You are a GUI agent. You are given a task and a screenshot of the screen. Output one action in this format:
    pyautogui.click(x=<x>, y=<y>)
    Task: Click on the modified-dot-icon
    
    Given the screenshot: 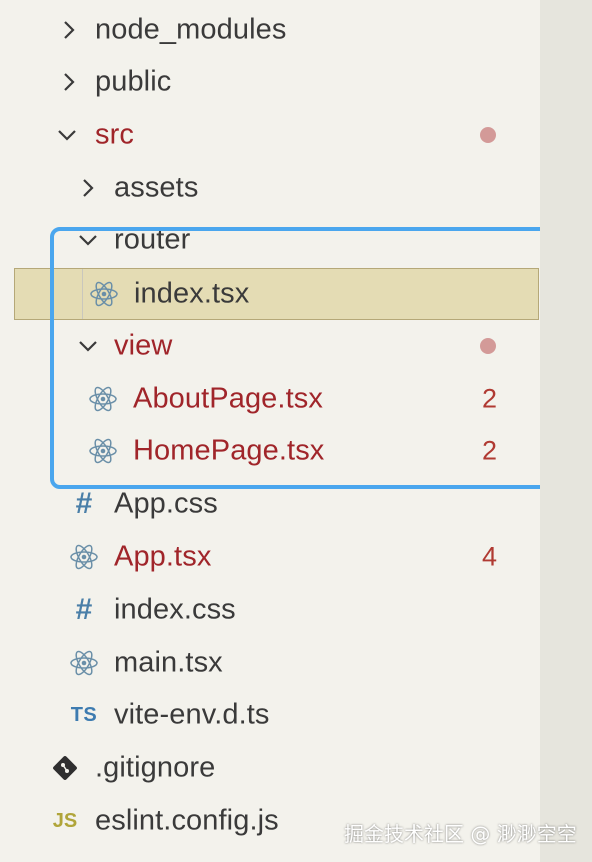 What is the action you would take?
    pyautogui.click(x=488, y=135)
    